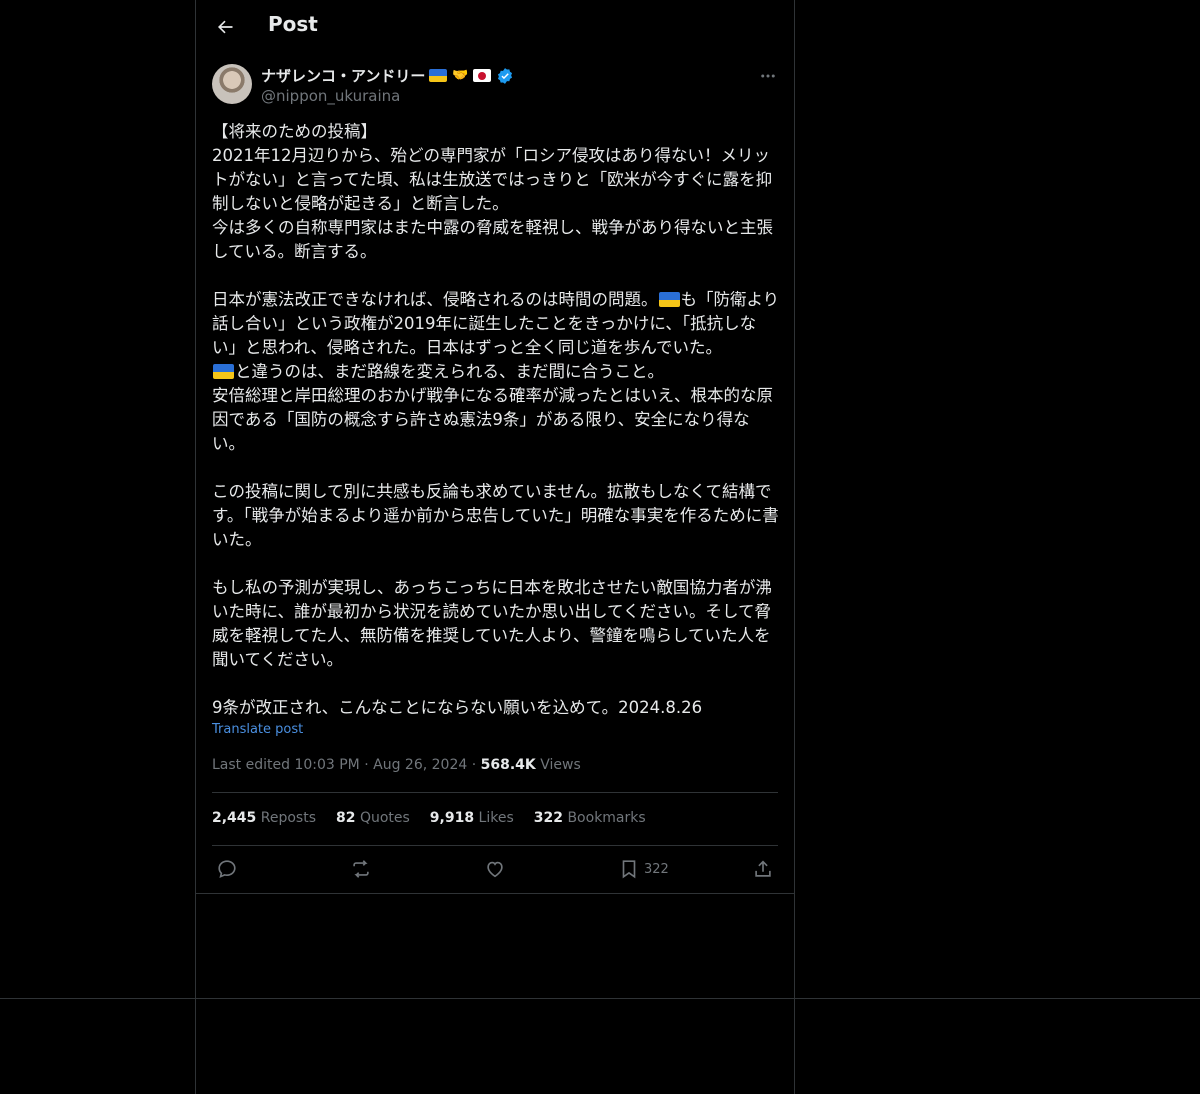  I want to click on author-name-row: ナザレンコ・アンドリー 🤝, so click(387, 75).